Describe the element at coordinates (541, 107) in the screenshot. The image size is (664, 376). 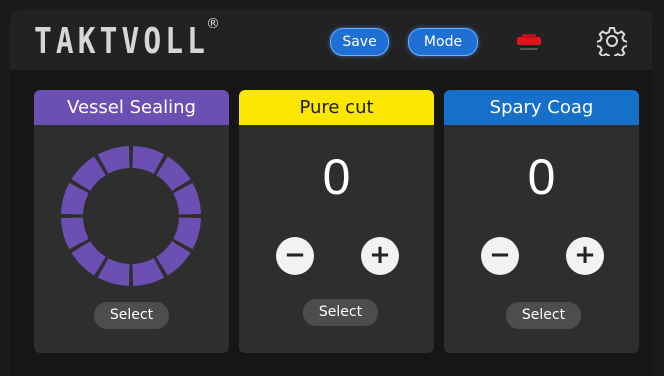
I see `panel-title: Spary Coag` at that location.